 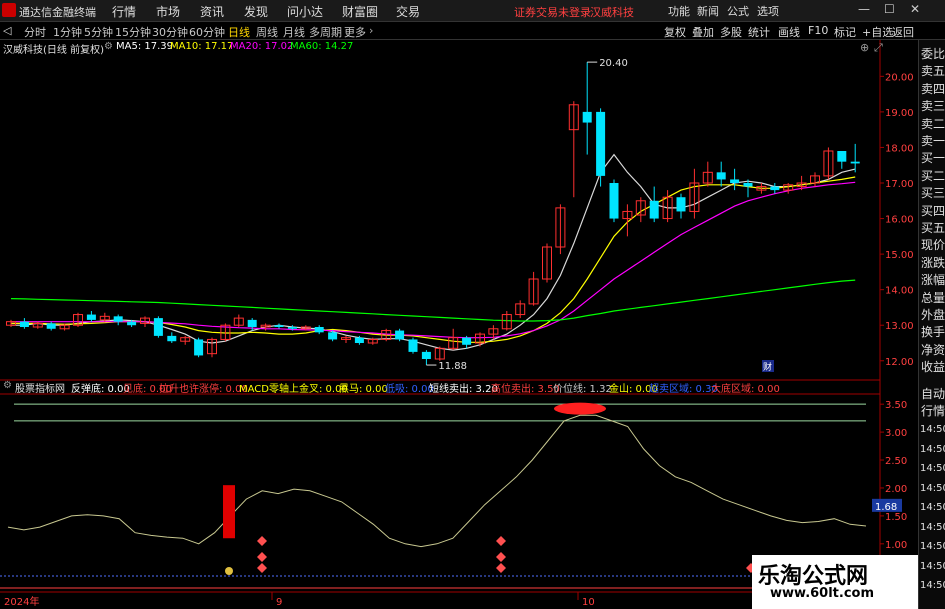 What do you see at coordinates (679, 11) in the screenshot?
I see `menu-gongneng: 功能` at bounding box center [679, 11].